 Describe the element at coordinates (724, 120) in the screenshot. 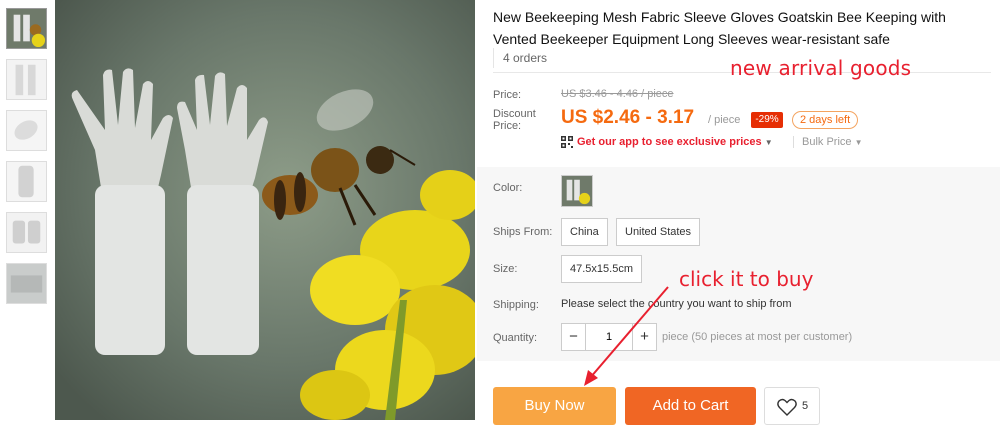

I see `per-piece-unit: / piece` at that location.